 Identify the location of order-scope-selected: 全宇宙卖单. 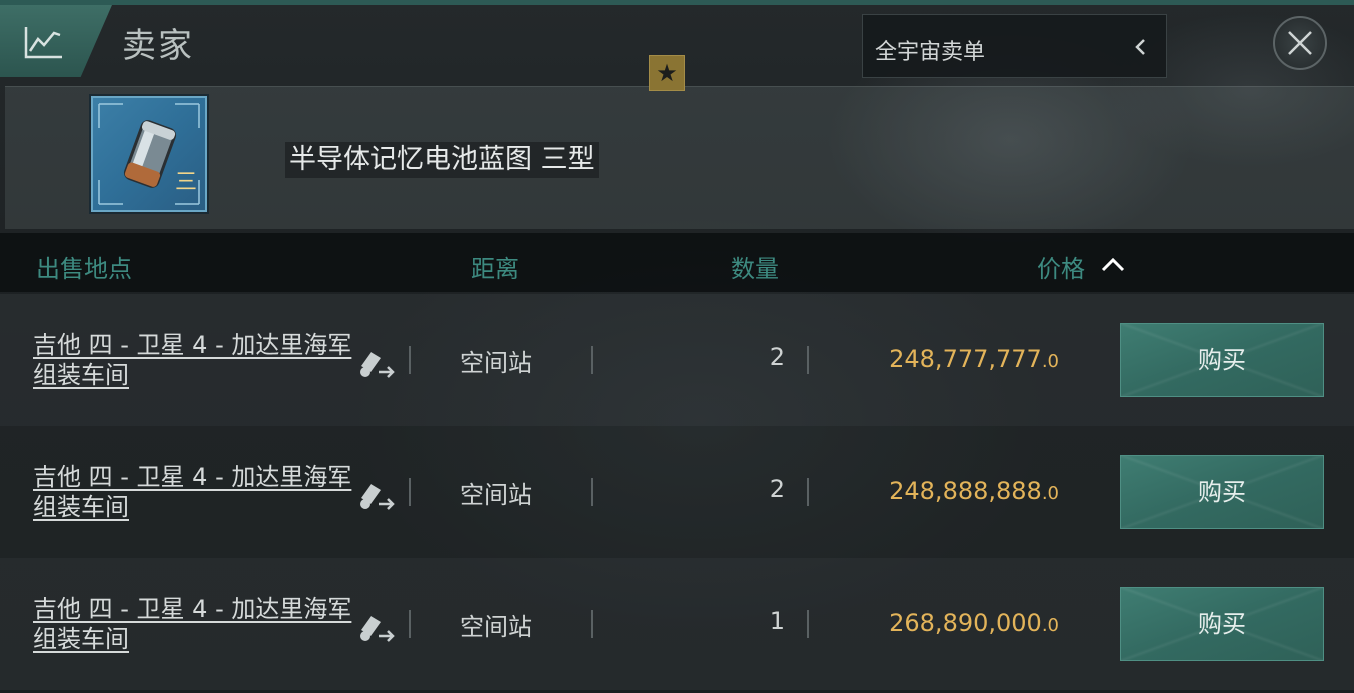
(930, 52).